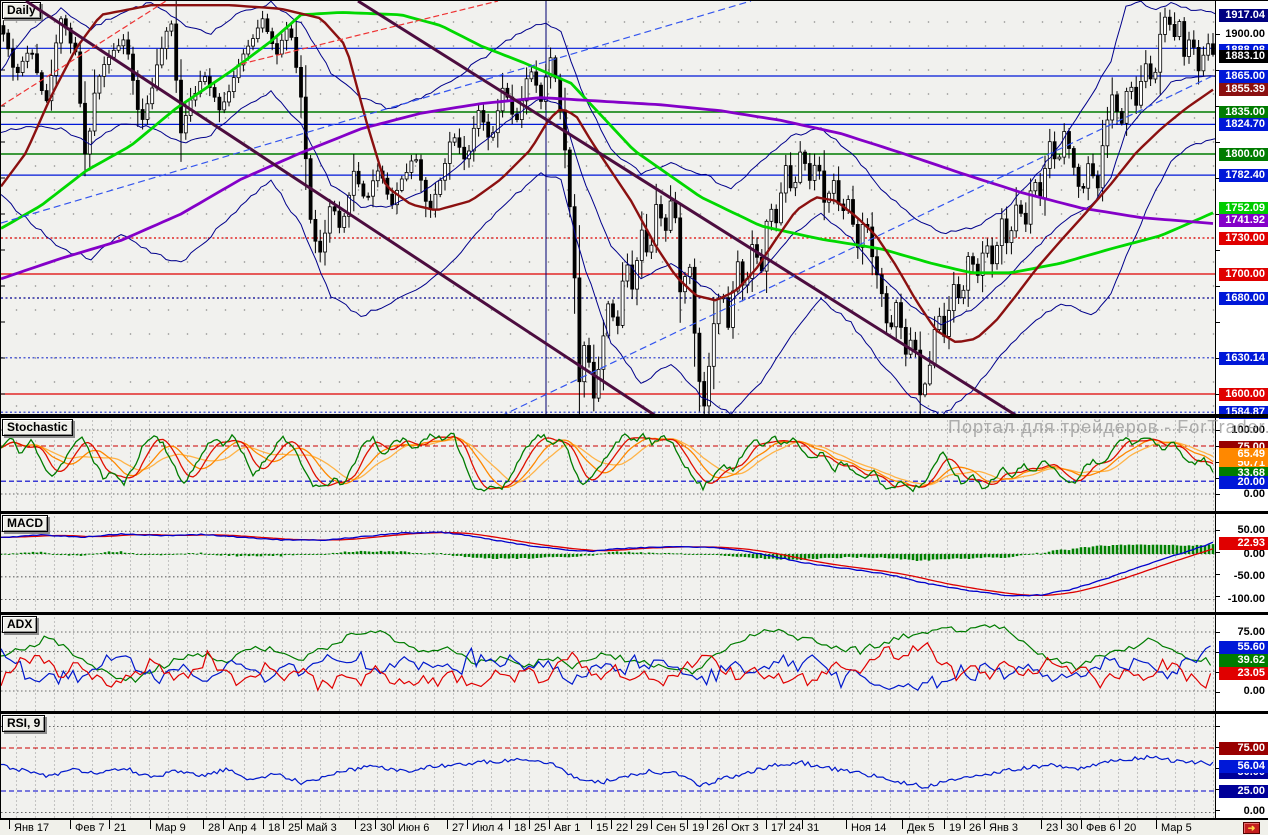 The width and height of the screenshot is (1268, 835). Describe the element at coordinates (20, 624) in the screenshot. I see `adx-title: ADX` at that location.